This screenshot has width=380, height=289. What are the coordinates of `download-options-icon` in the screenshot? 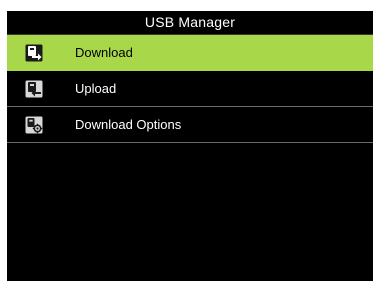 It's located at (34, 125).